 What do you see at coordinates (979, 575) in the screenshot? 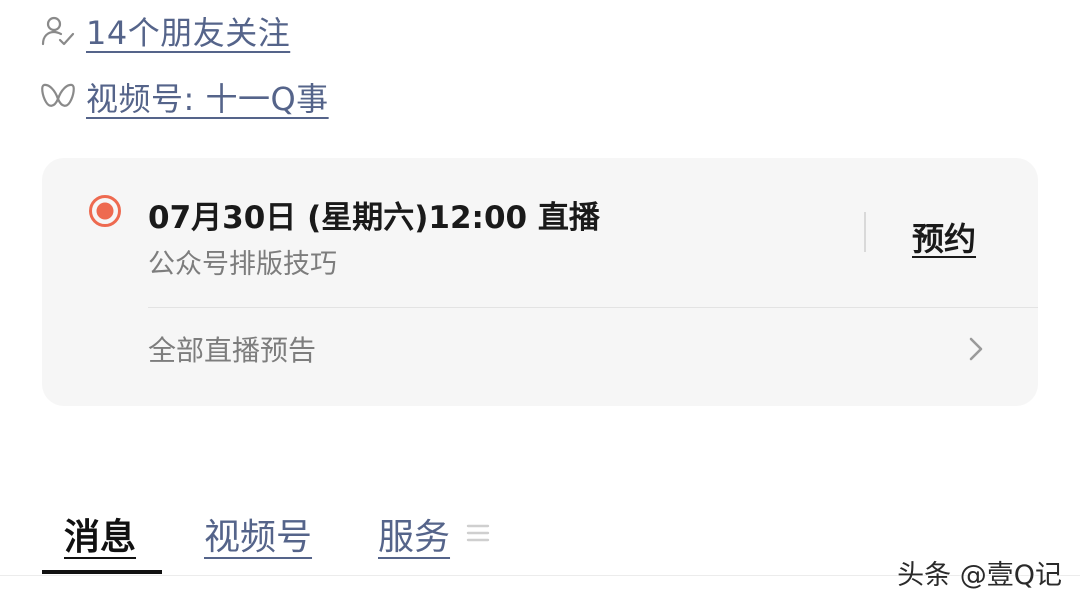
I see `watermark: 头条 @壹Q记` at bounding box center [979, 575].